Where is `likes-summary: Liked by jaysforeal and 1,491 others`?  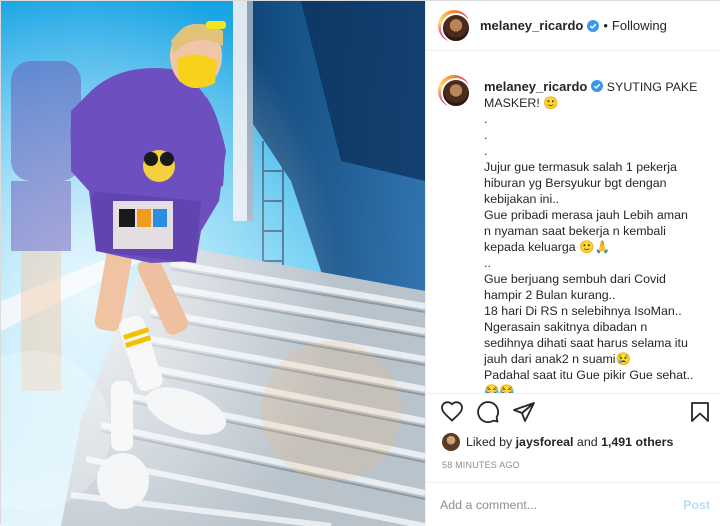 likes-summary: Liked by jaysforeal and 1,491 others is located at coordinates (557, 442).